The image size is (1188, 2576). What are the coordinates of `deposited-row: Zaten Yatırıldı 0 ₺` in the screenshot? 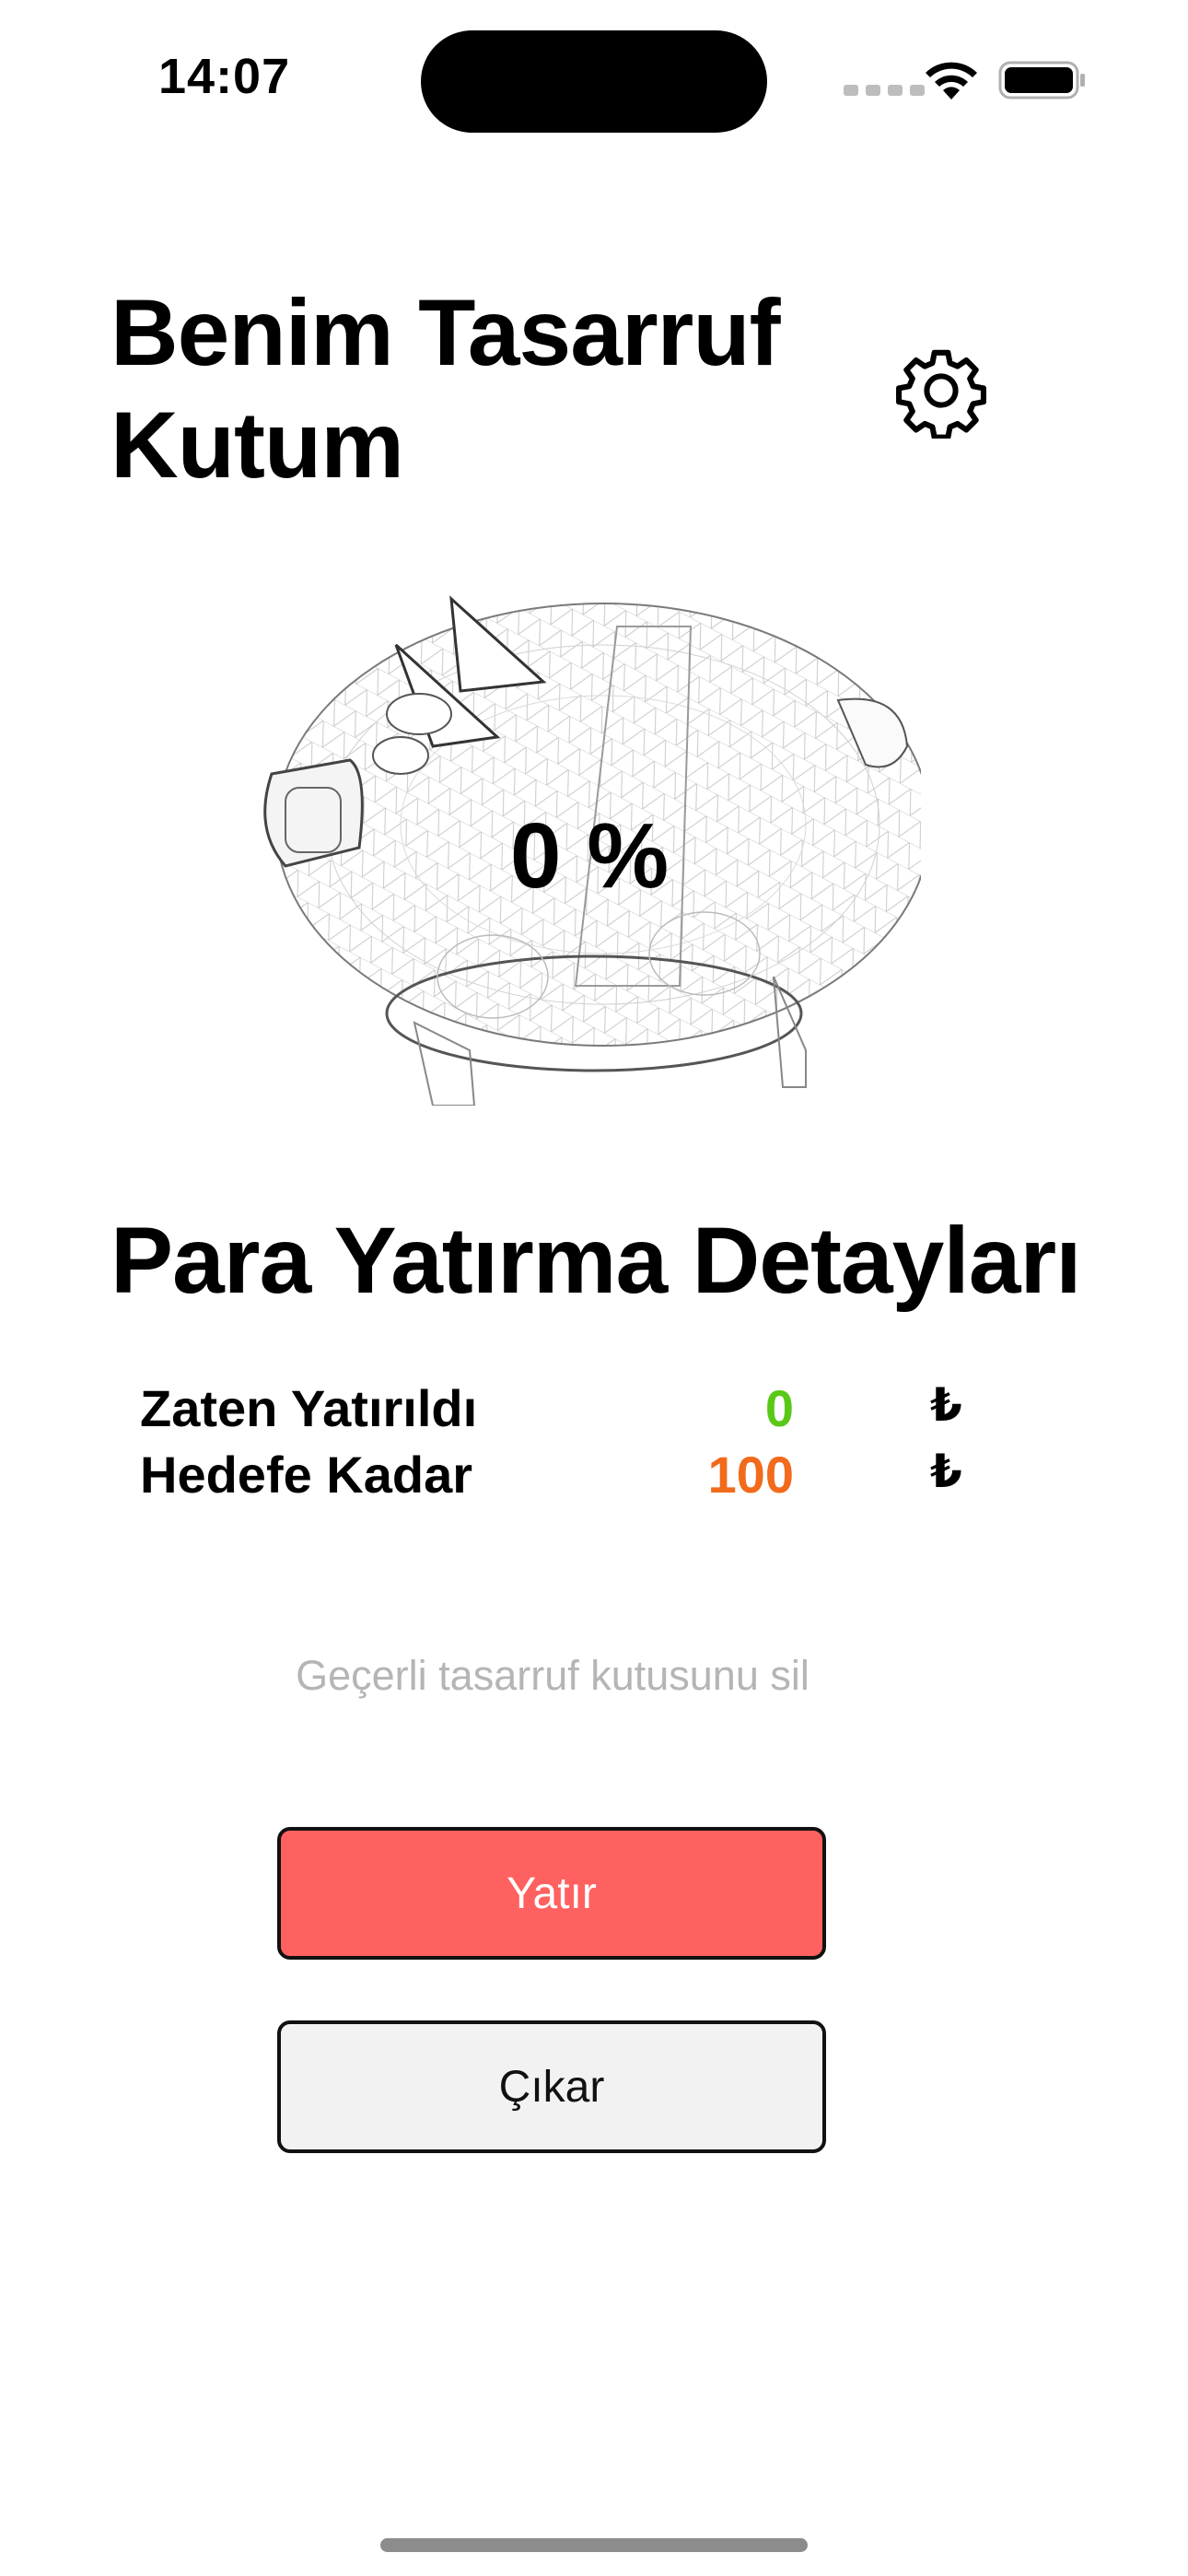 It's located at (563, 1411).